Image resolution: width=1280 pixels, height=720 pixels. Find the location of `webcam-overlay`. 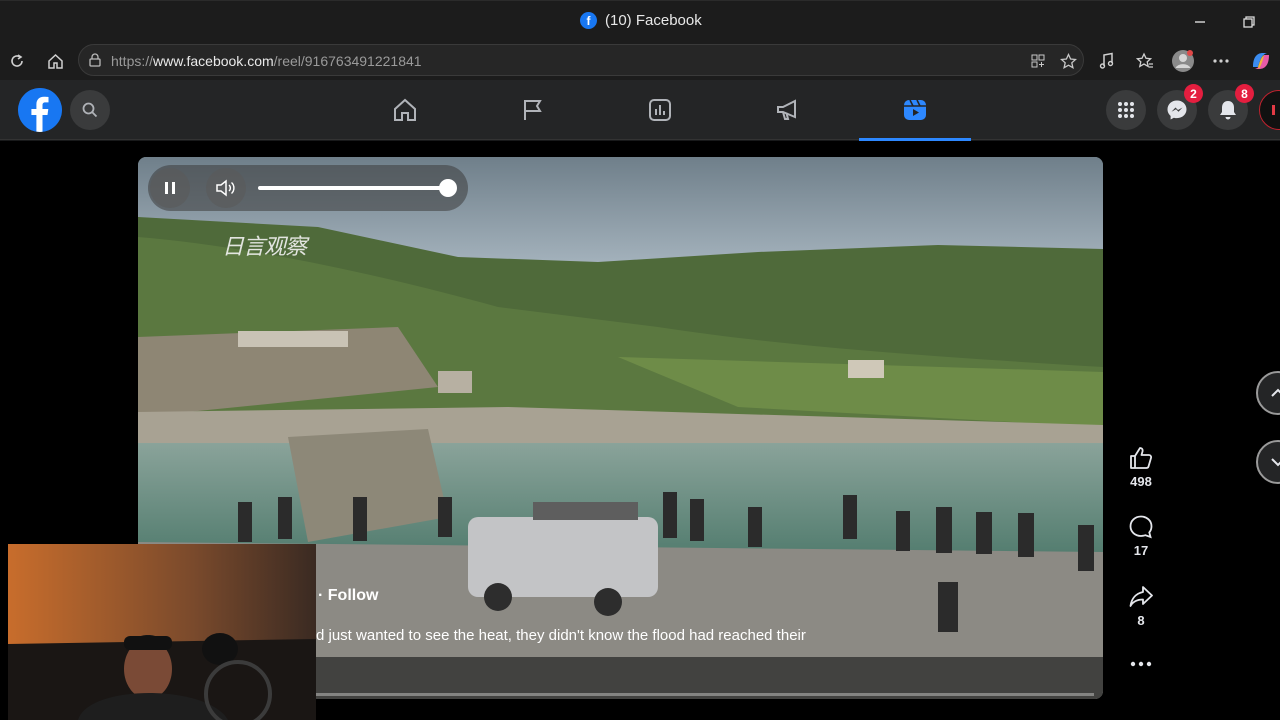

webcam-overlay is located at coordinates (162, 632).